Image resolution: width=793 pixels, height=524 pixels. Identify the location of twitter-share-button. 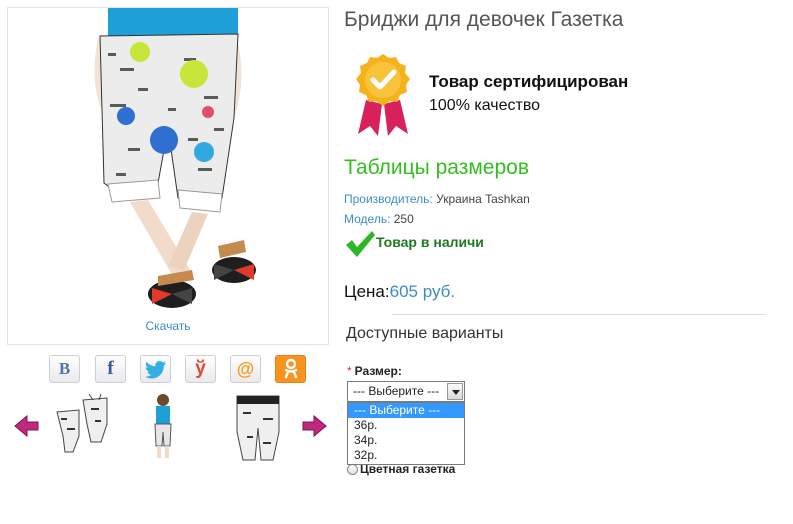
(155, 369).